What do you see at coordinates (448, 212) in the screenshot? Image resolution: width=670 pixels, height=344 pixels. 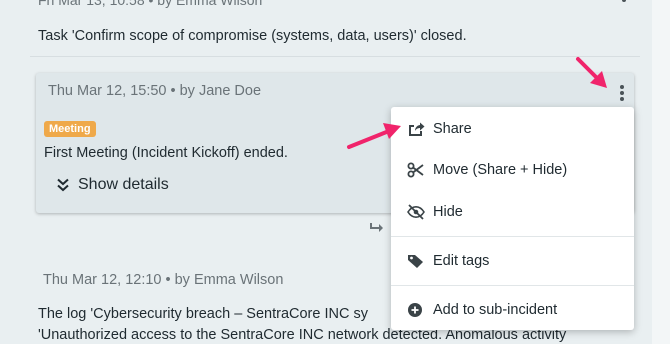 I see `menu-item-label: Hide` at bounding box center [448, 212].